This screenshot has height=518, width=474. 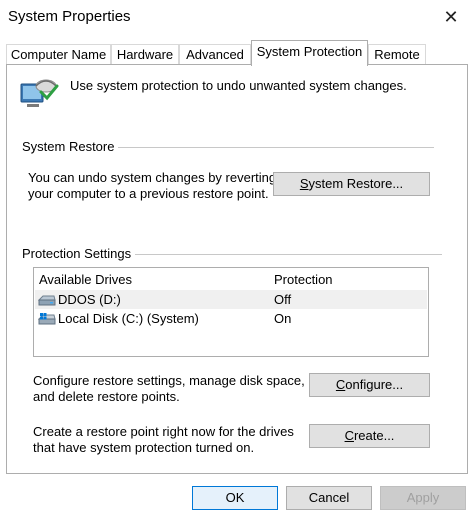 I want to click on configure-desc-2: and delete restore points., so click(x=106, y=396).